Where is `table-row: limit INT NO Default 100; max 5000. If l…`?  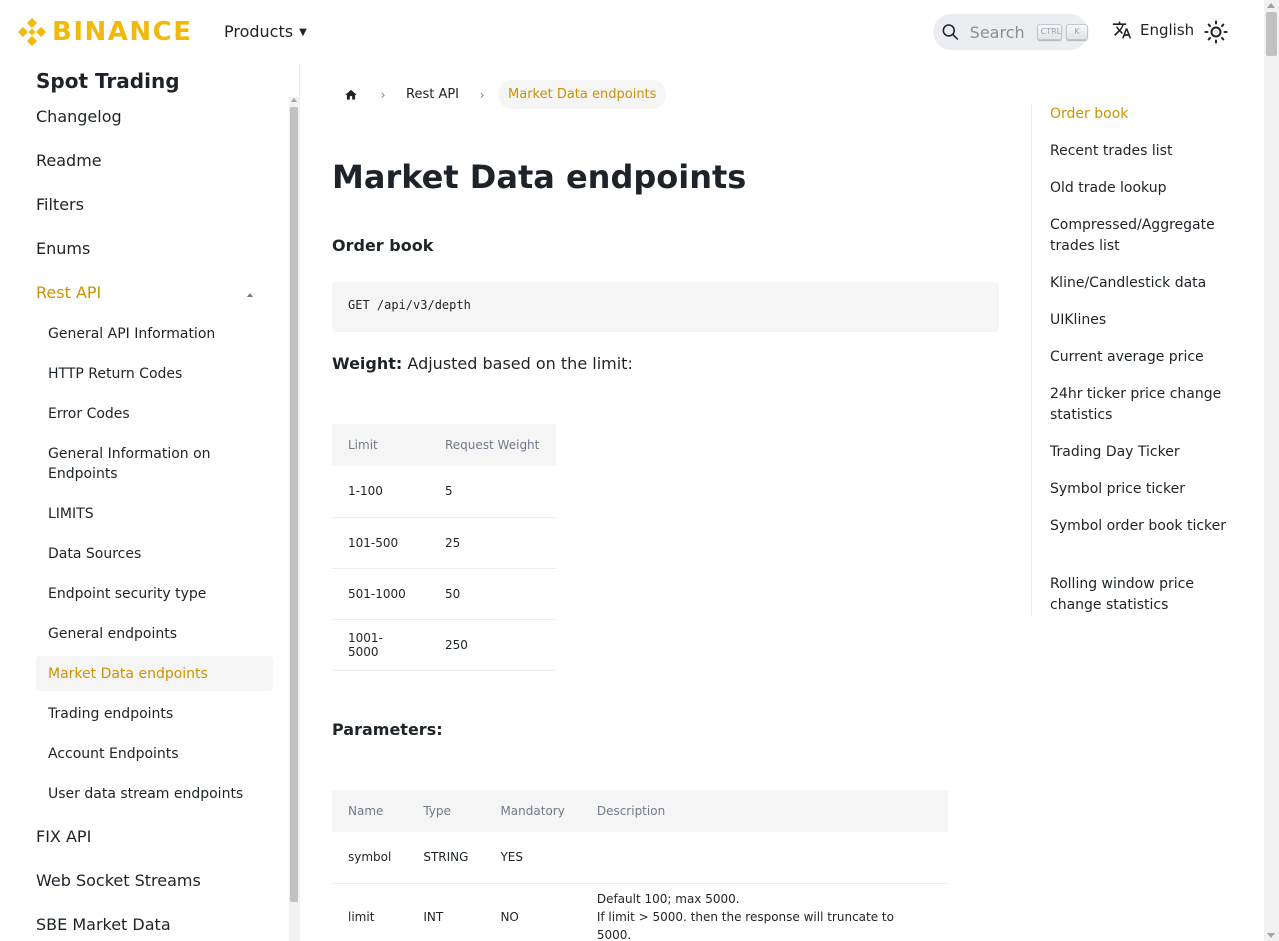
table-row: limit INT NO Default 100; max 5000. If l… is located at coordinates (640, 912).